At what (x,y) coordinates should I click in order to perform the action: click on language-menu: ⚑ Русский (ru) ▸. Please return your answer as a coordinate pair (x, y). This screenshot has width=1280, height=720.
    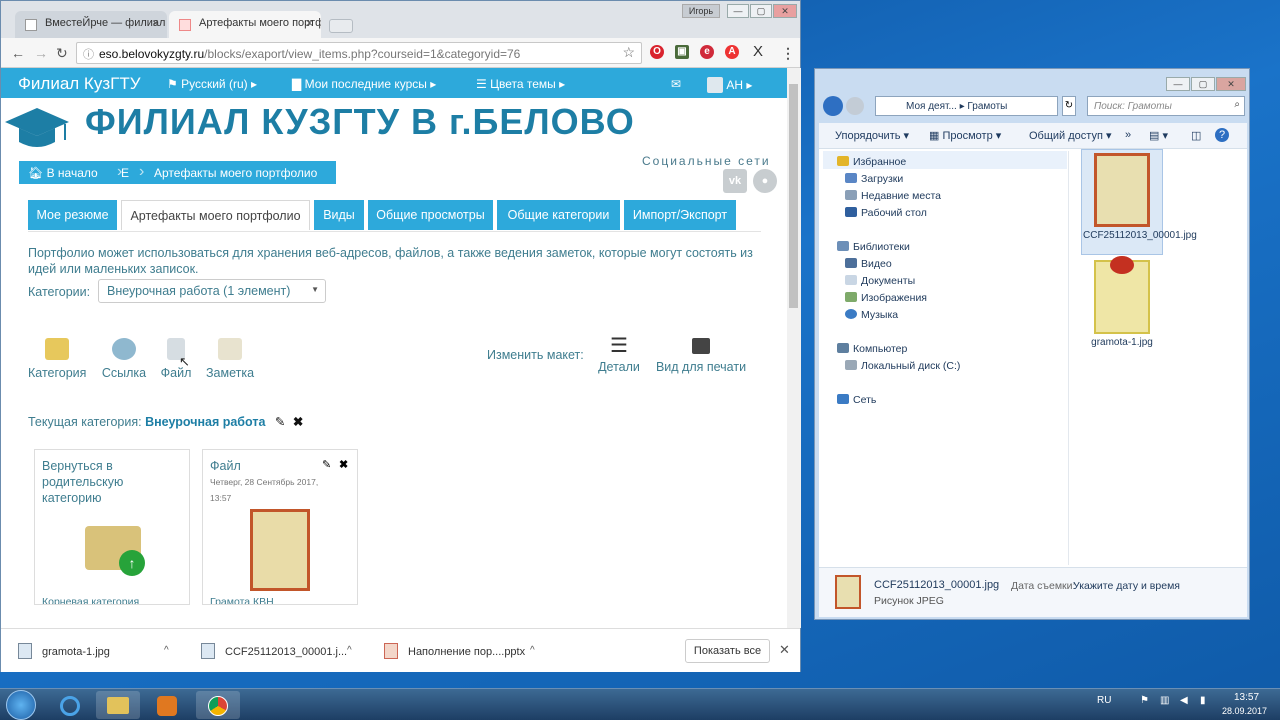
    Looking at the image, I should click on (212, 84).